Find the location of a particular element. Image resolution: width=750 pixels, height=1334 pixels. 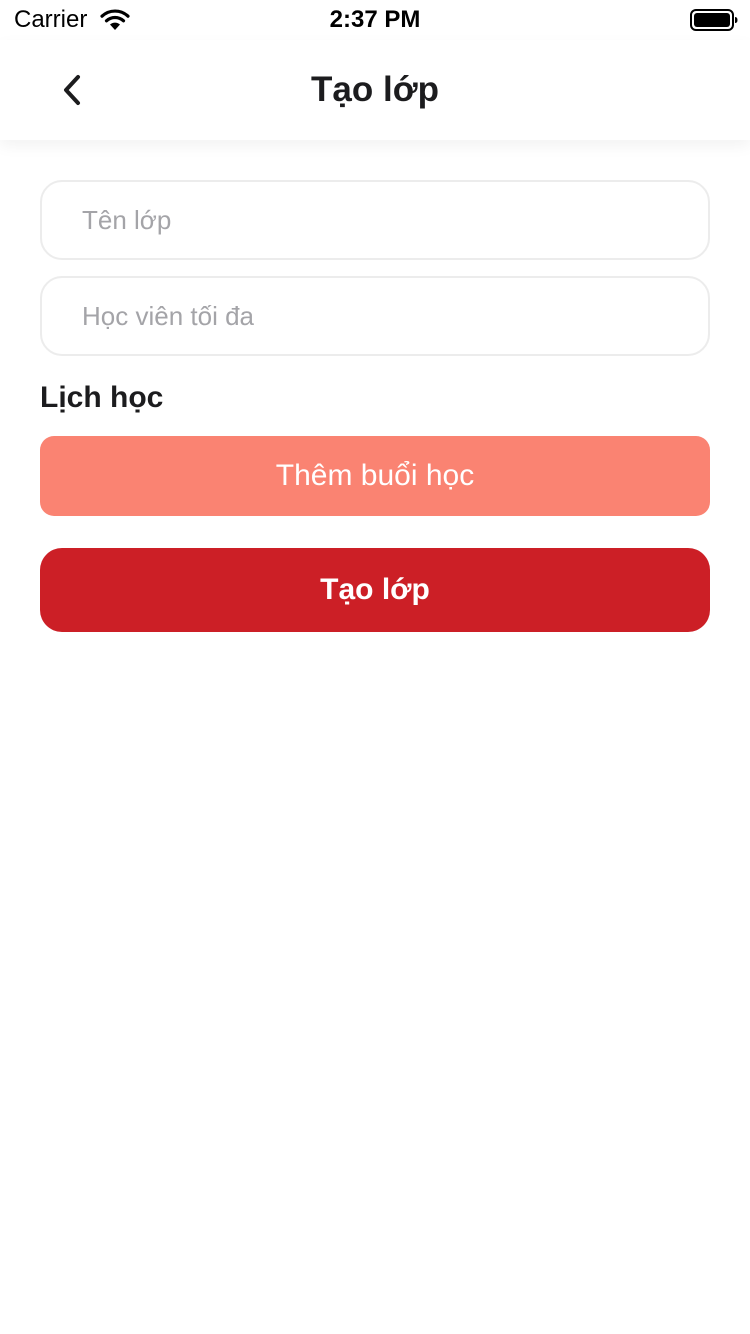

create-class-button: Tạo lớp is located at coordinates (375, 590).